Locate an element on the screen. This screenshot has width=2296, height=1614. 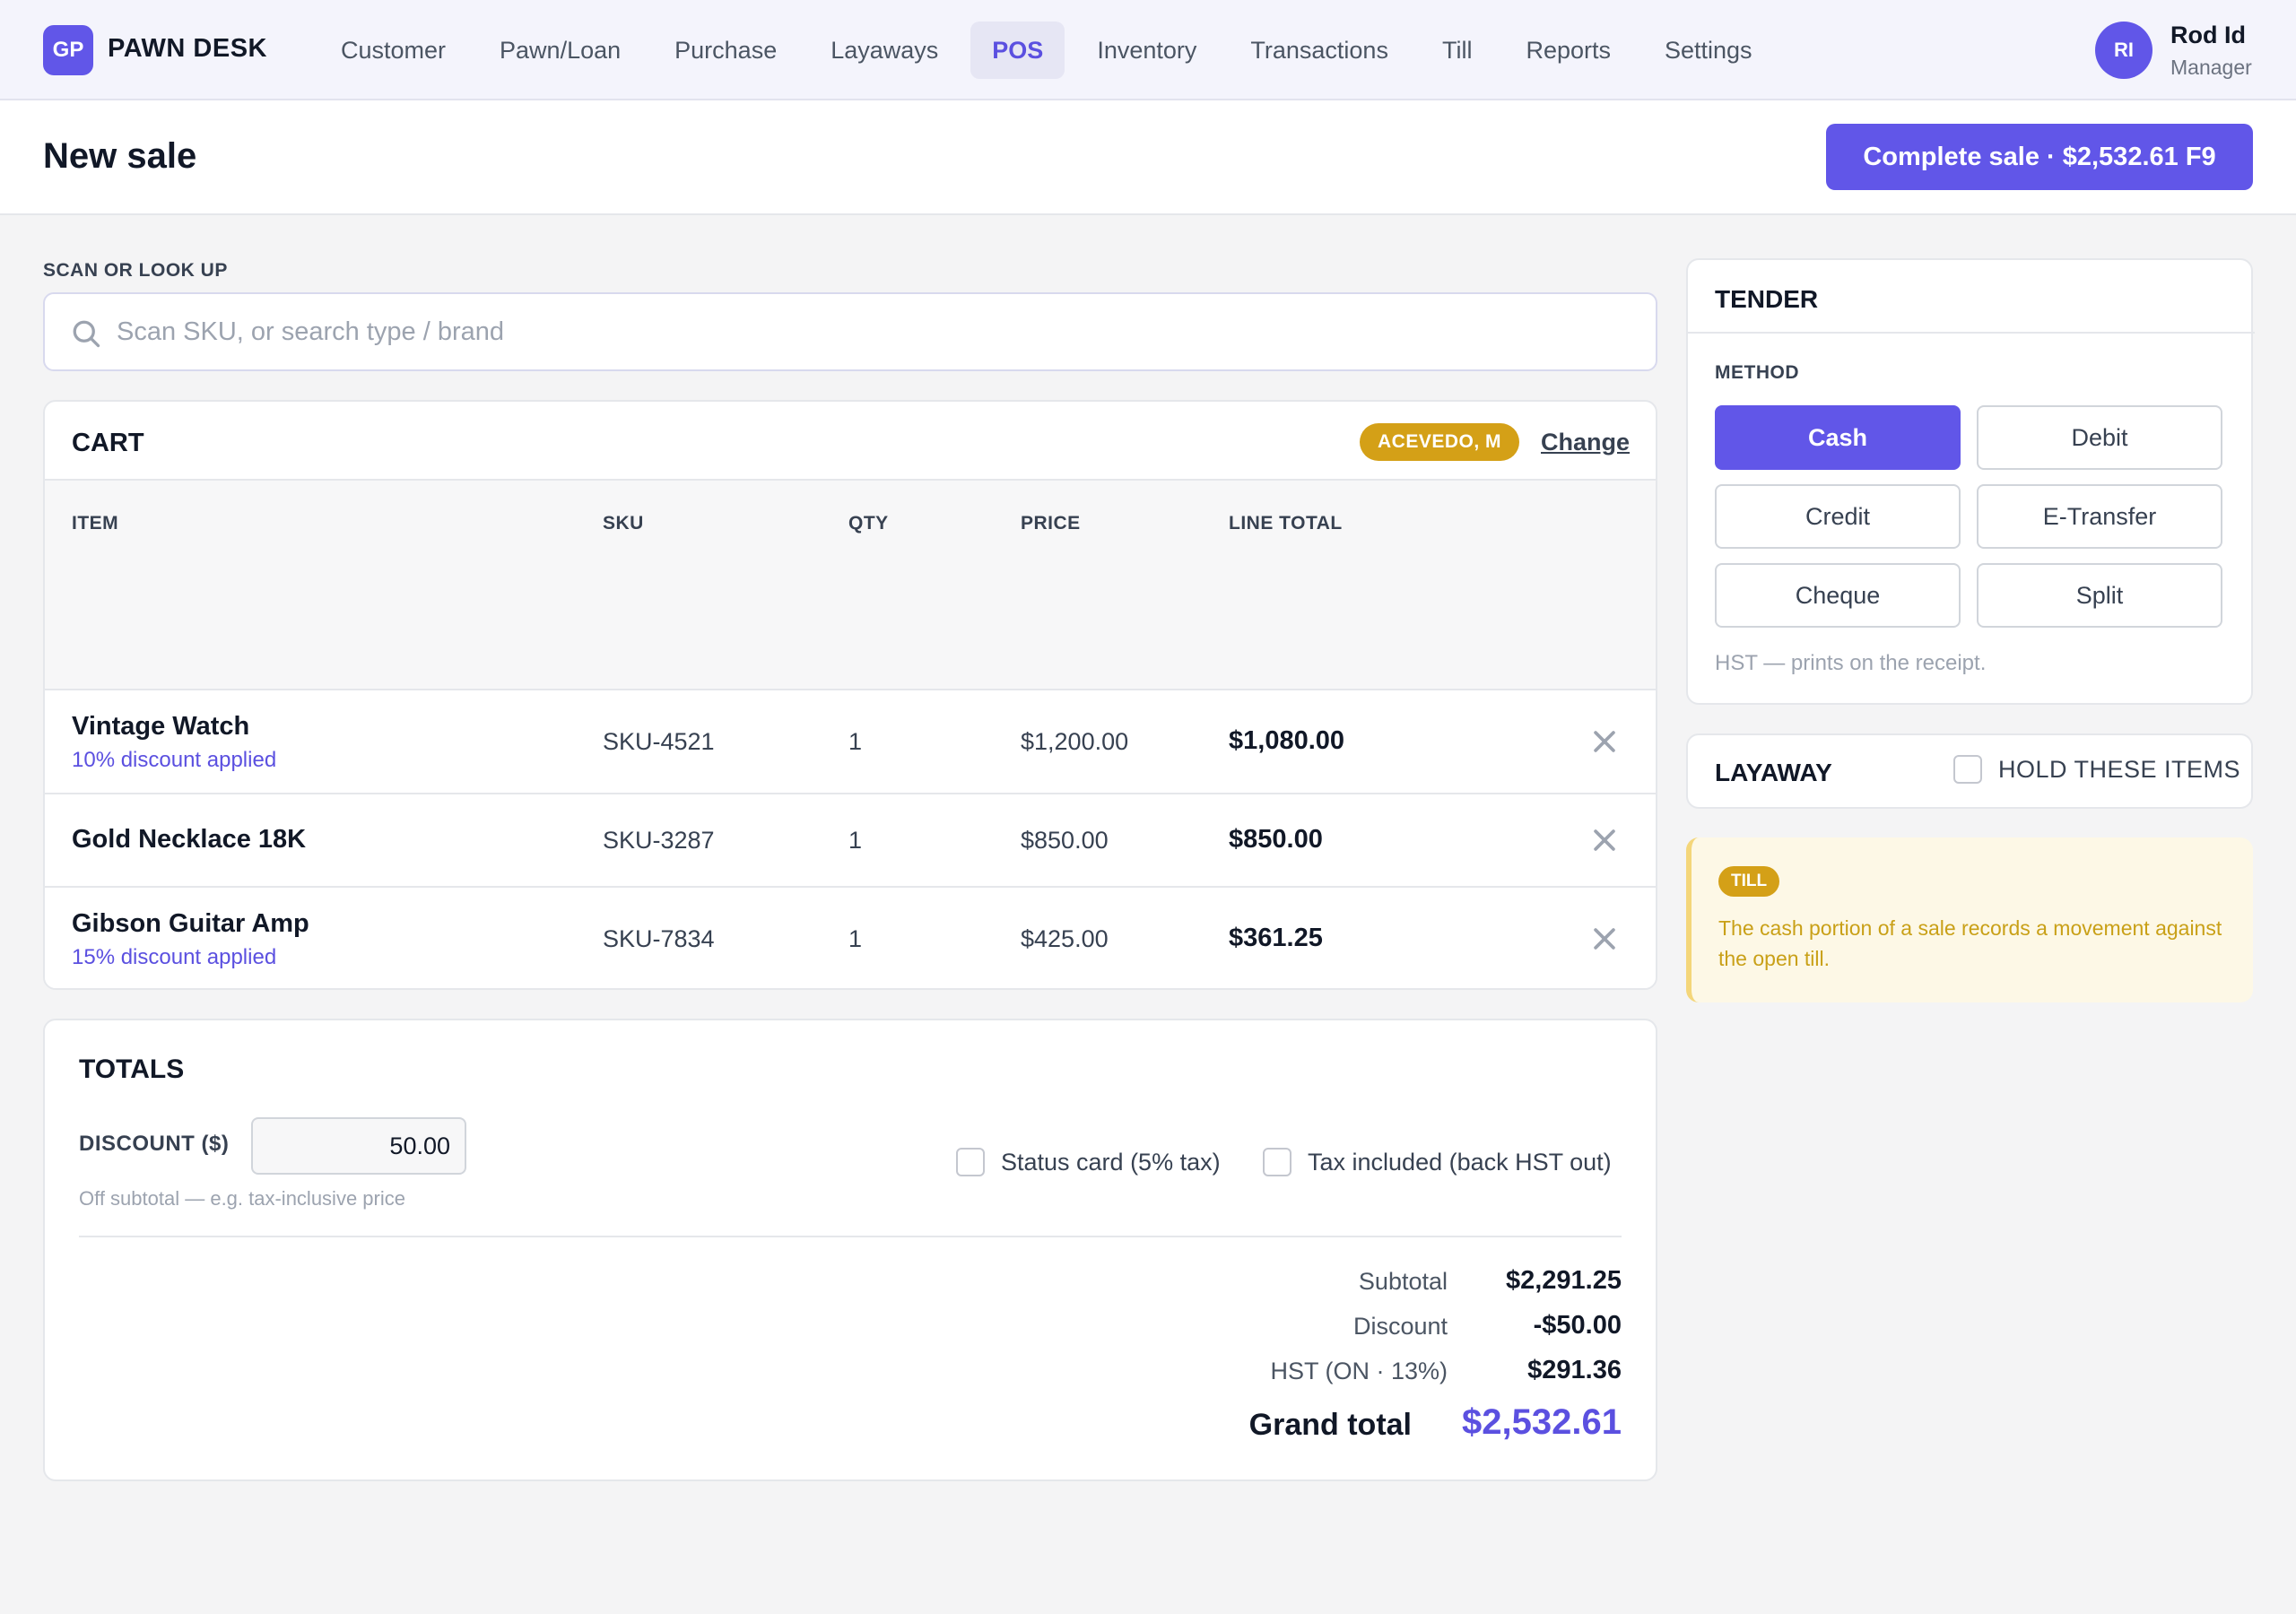
status-card-option: Status card (5% tax) is located at coordinates (1088, 1162).